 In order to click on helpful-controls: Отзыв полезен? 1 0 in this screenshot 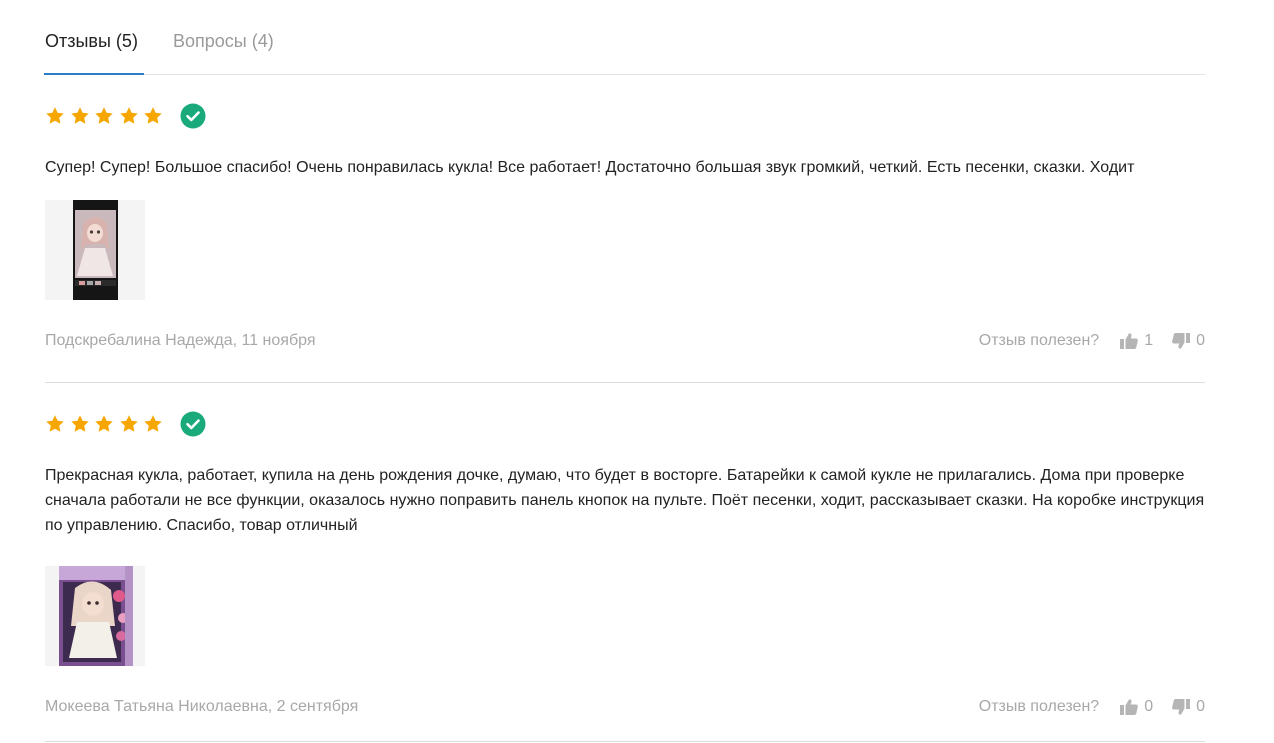, I will do `click(1092, 341)`.